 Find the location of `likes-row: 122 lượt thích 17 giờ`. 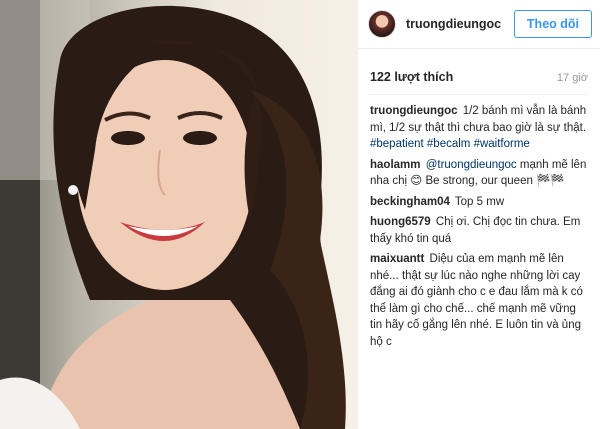

likes-row: 122 lượt thích 17 giờ is located at coordinates (479, 66).